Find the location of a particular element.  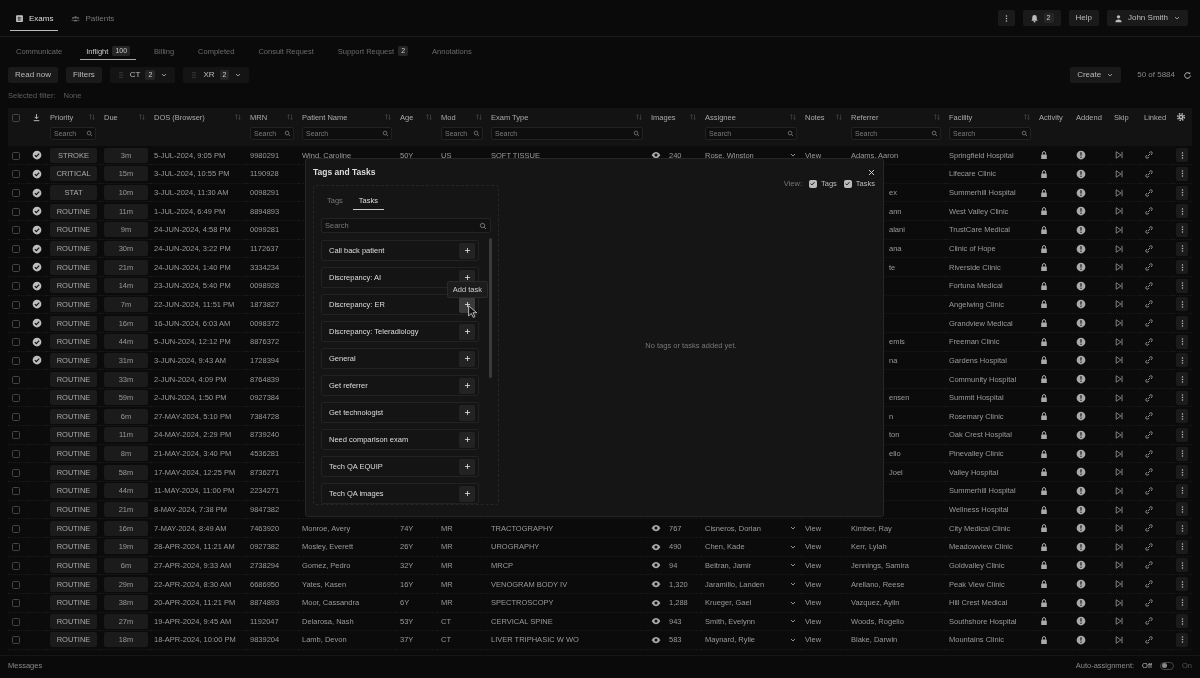

settings-icon is located at coordinates (1181, 117).